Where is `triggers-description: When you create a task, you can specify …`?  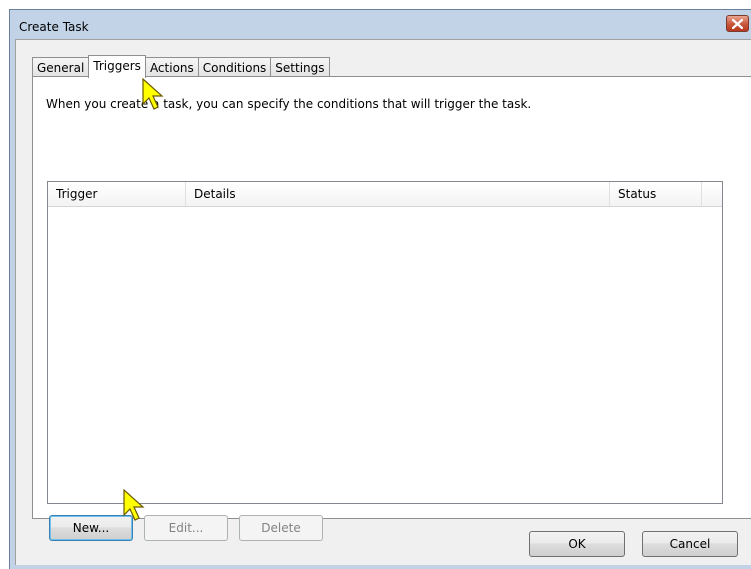
triggers-description: When you create a task, you can specify … is located at coordinates (289, 104).